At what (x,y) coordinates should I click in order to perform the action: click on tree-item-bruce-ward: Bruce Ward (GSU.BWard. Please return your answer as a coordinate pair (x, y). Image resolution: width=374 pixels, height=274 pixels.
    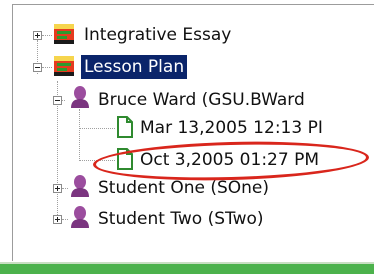
    Looking at the image, I should click on (201, 100).